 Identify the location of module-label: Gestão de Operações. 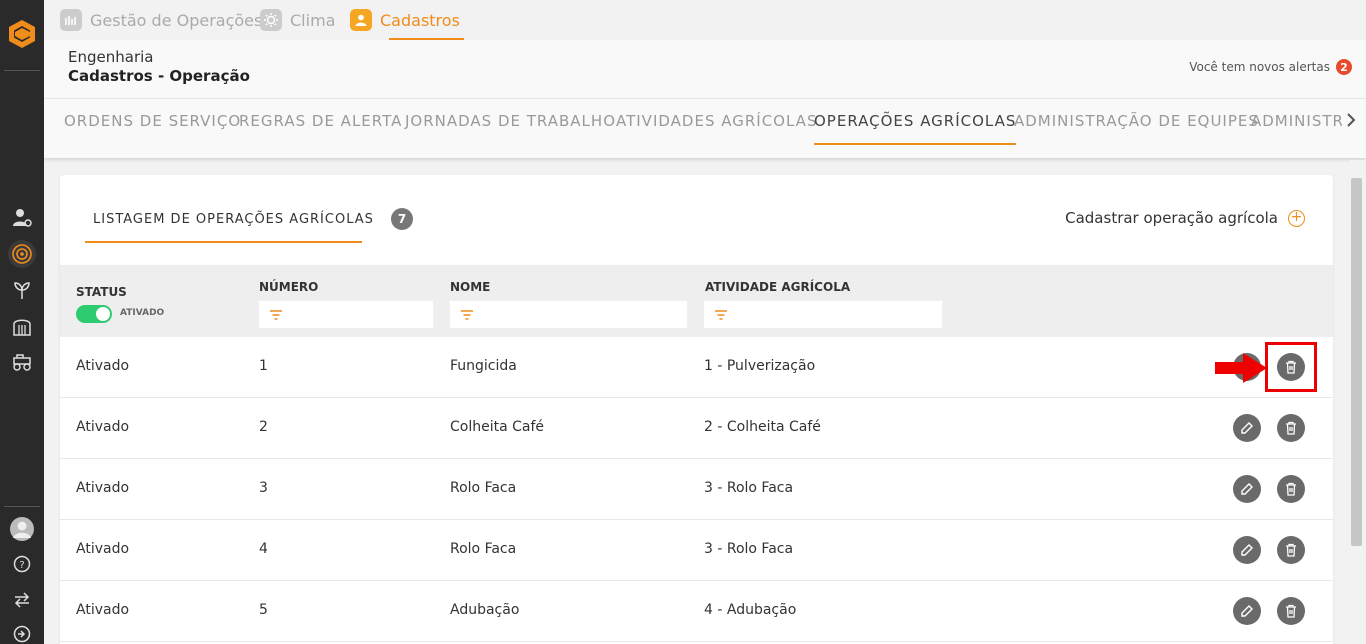
(176, 20).